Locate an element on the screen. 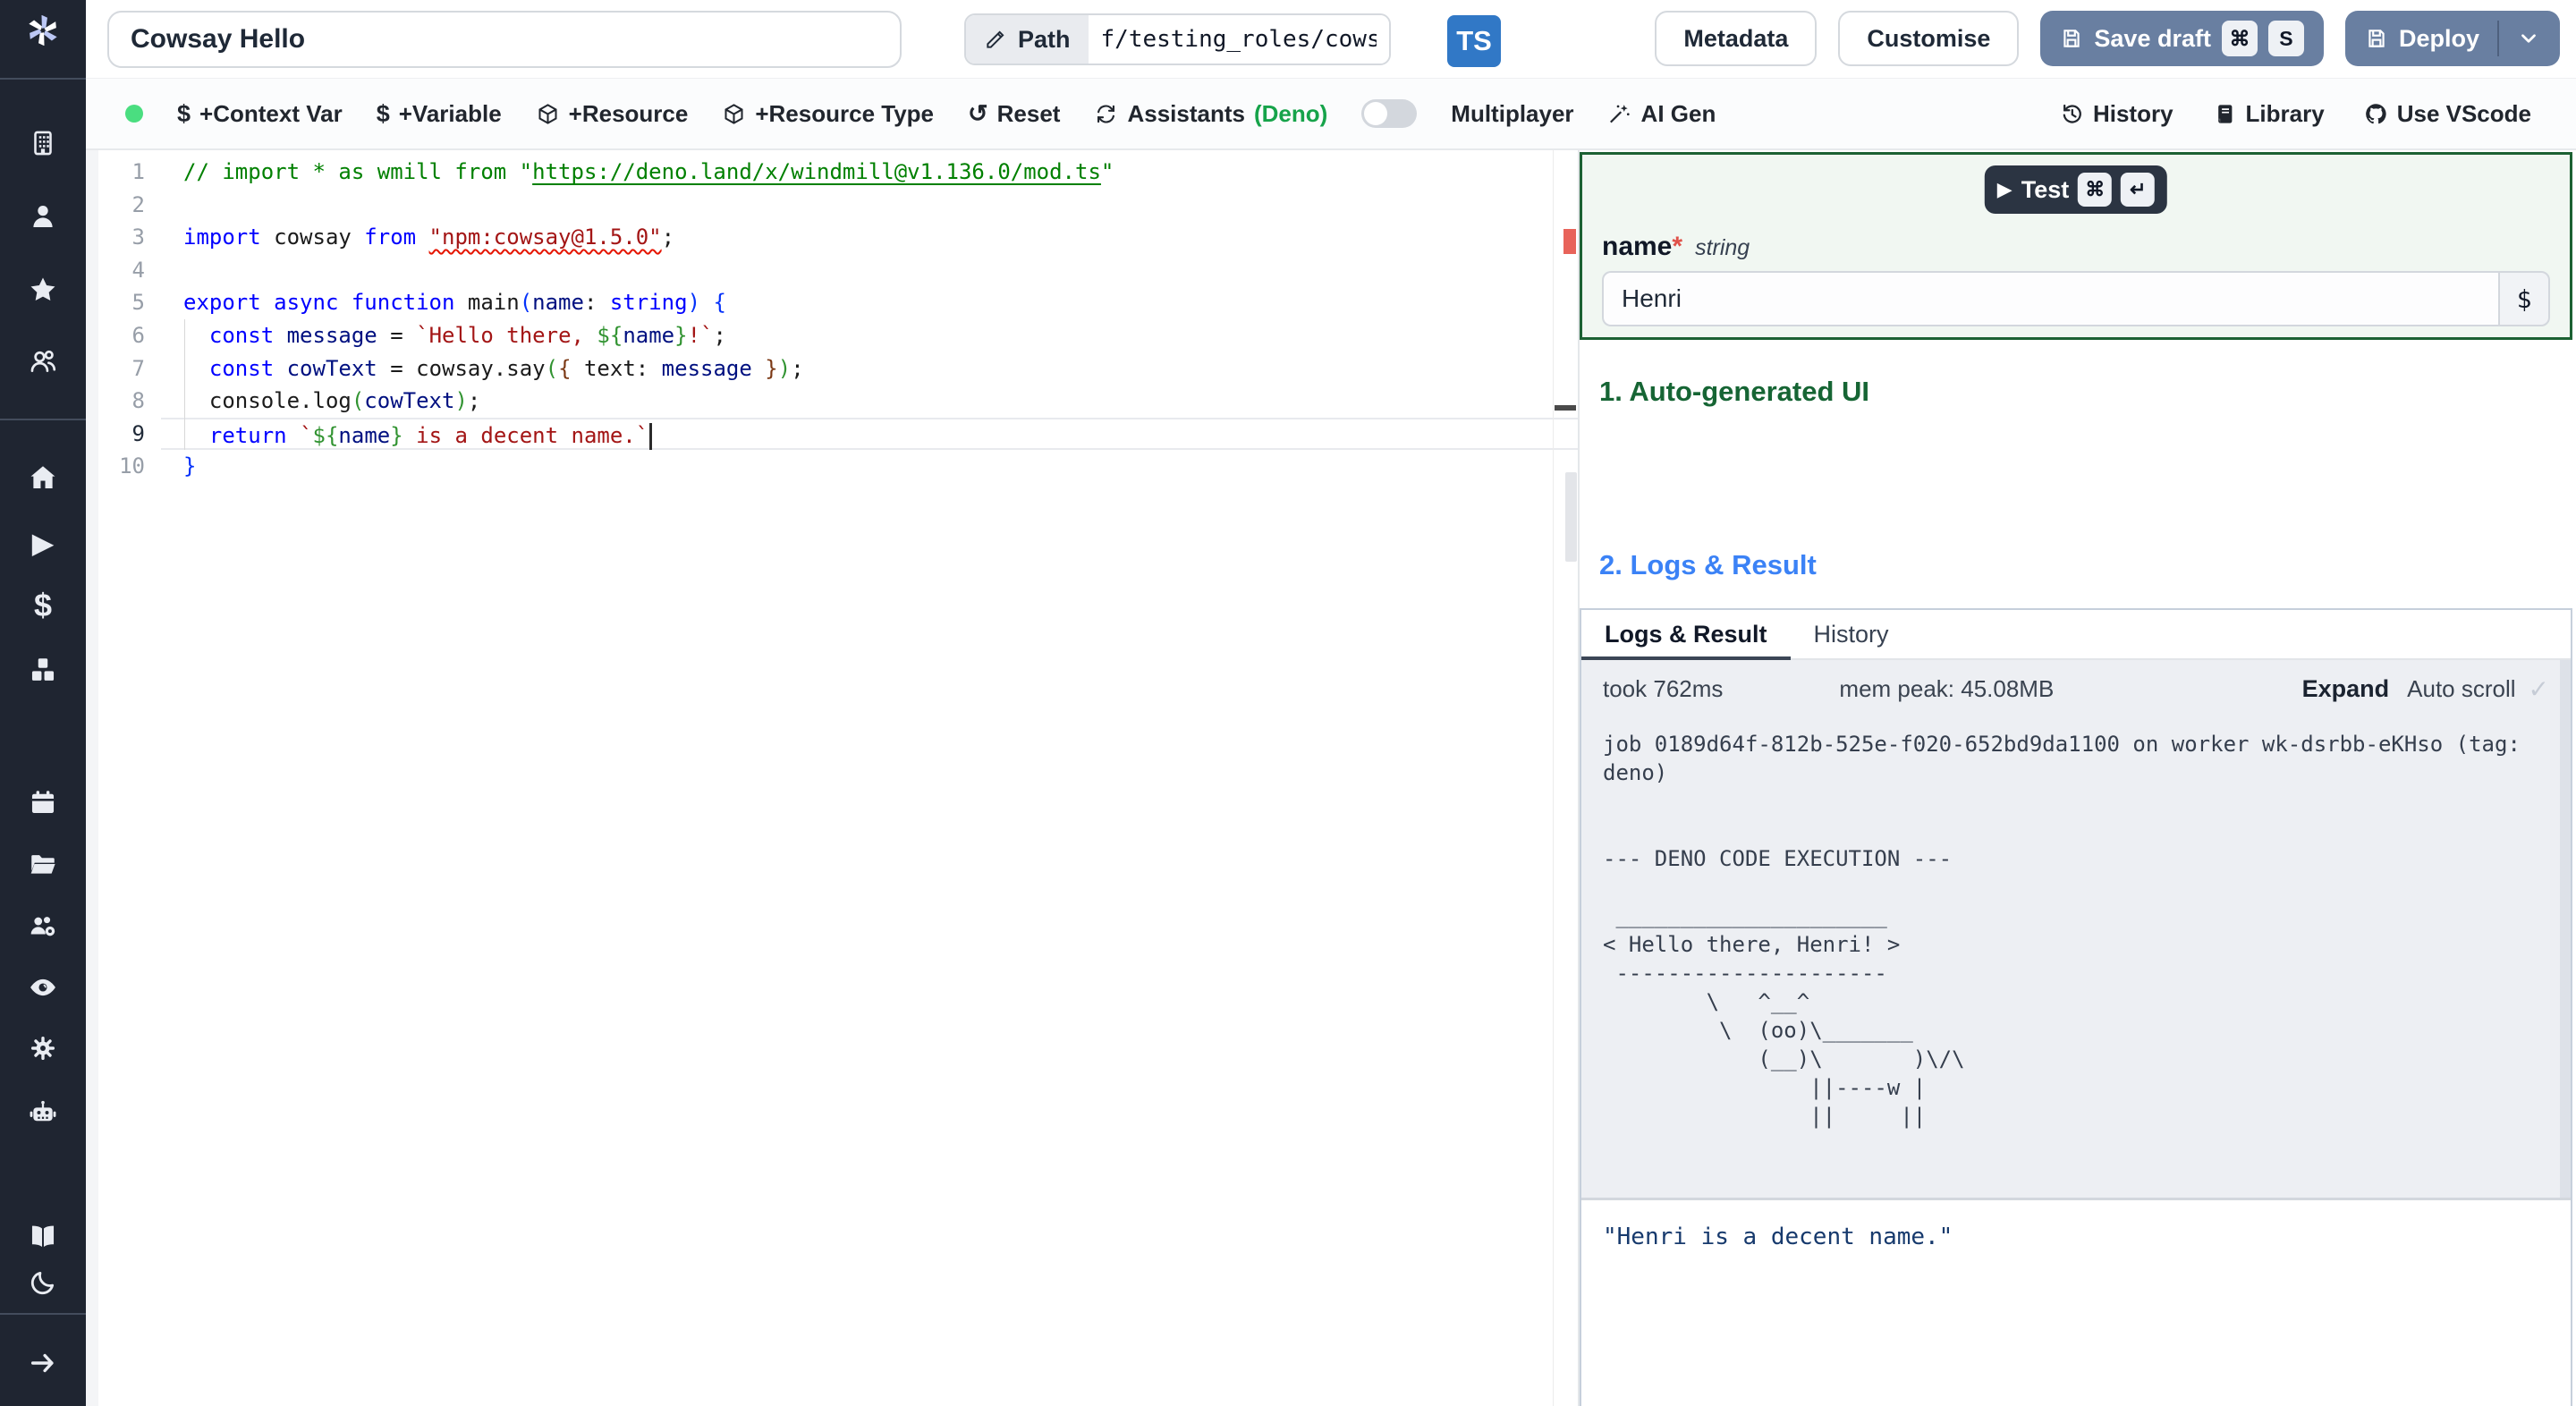 Image resolution: width=2576 pixels, height=1406 pixels. docs-book-icon is located at coordinates (43, 1236).